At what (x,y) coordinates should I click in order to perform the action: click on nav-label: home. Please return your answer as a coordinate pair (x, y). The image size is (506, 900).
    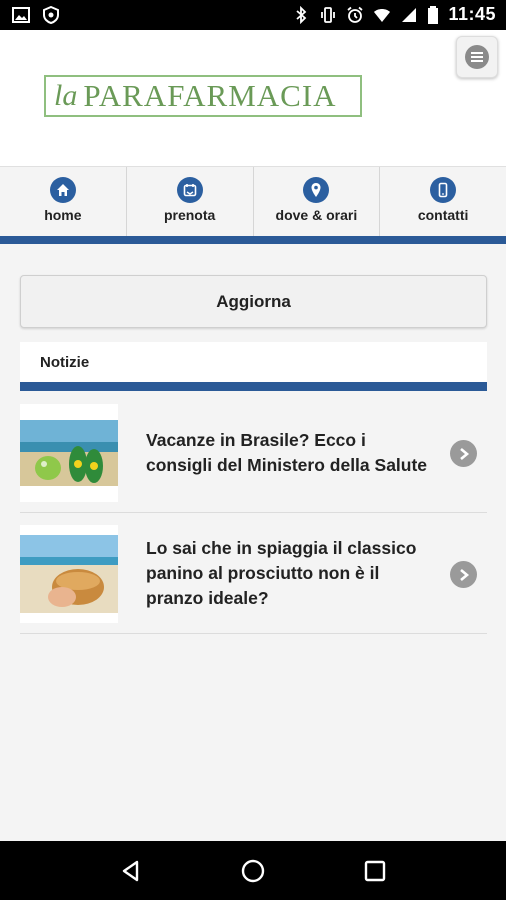
    Looking at the image, I should click on (63, 215).